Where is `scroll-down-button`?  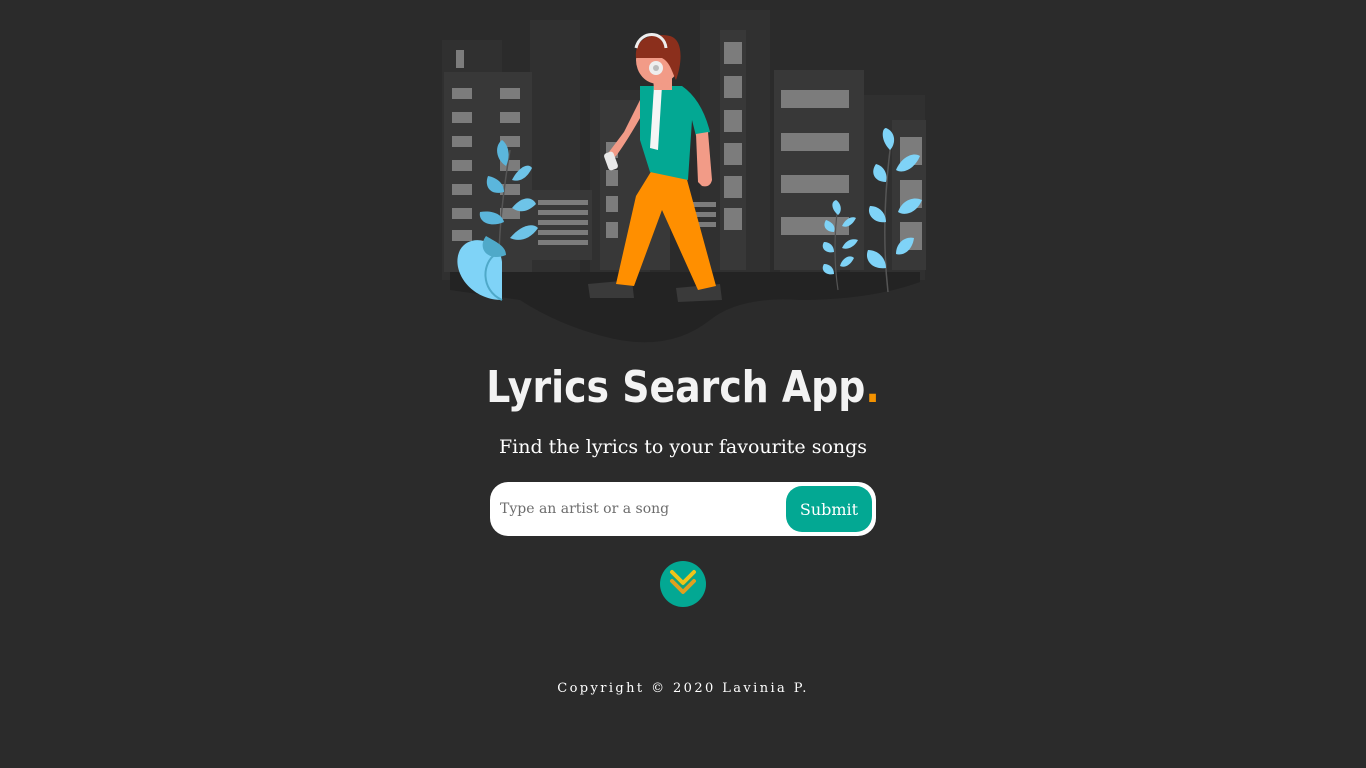
scroll-down-button is located at coordinates (683, 584).